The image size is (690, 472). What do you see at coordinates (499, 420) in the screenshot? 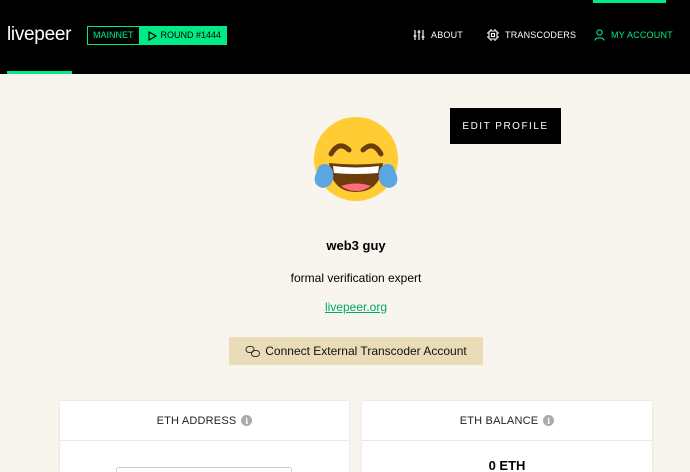
I see `eth-balance-title: ETH BALANCE` at bounding box center [499, 420].